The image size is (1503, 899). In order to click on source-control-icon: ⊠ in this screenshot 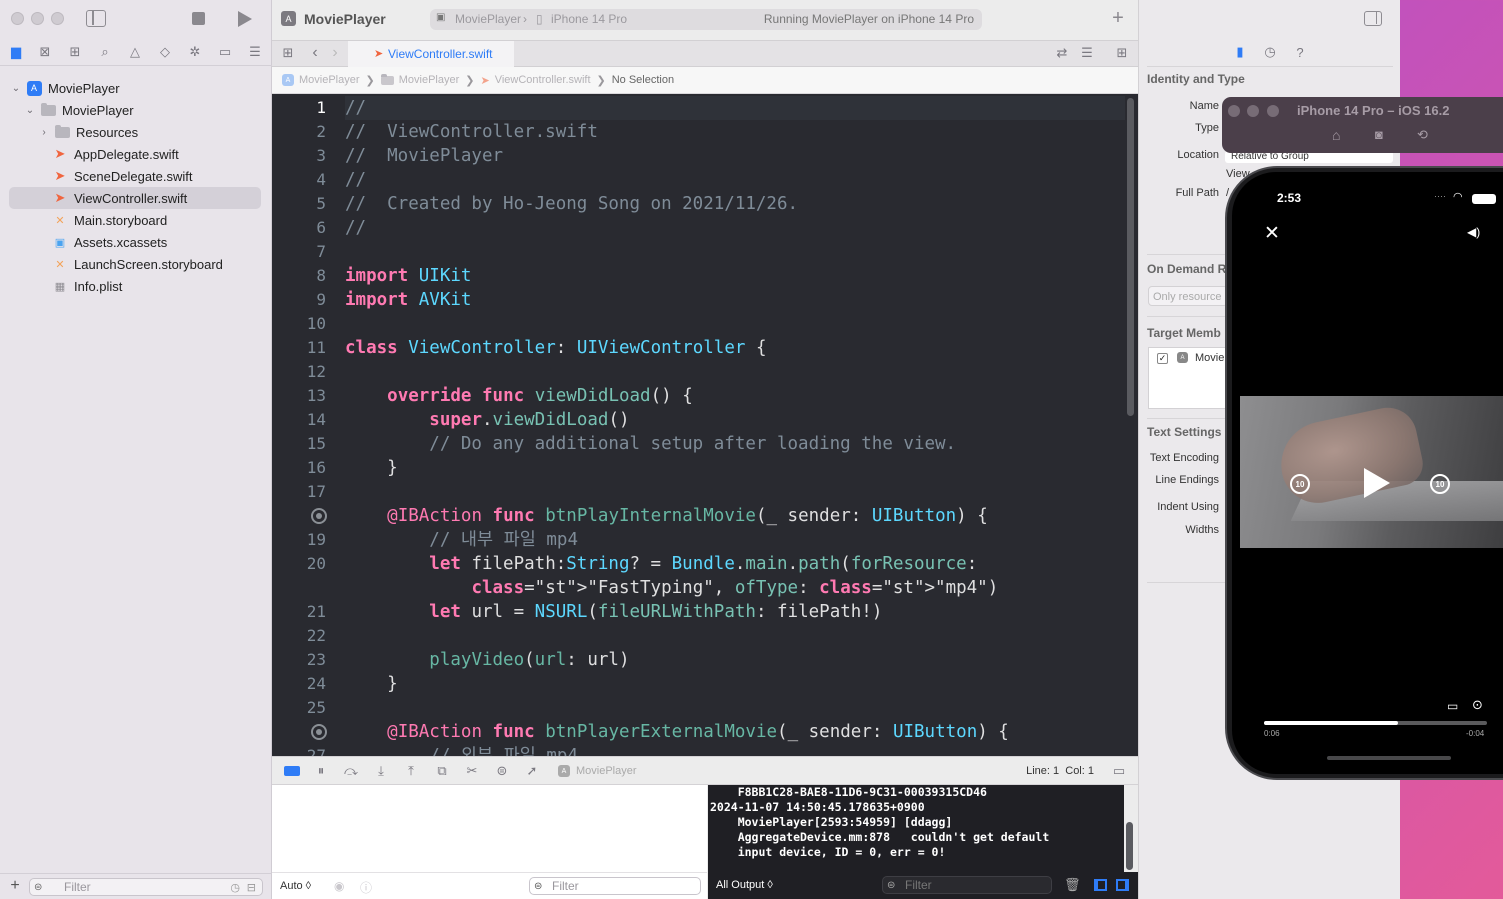, I will do `click(45, 51)`.